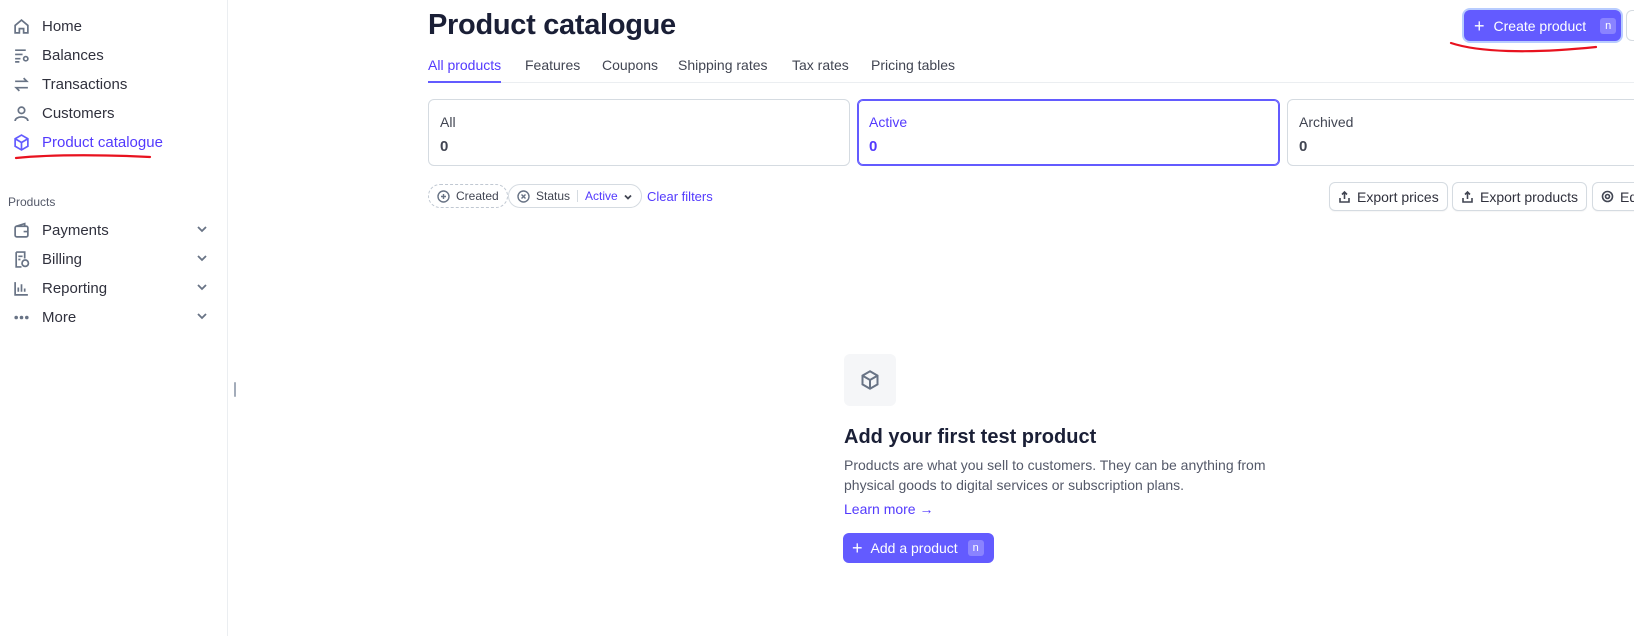 This screenshot has height=636, width=1634. I want to click on tab-features: Features, so click(552, 70).